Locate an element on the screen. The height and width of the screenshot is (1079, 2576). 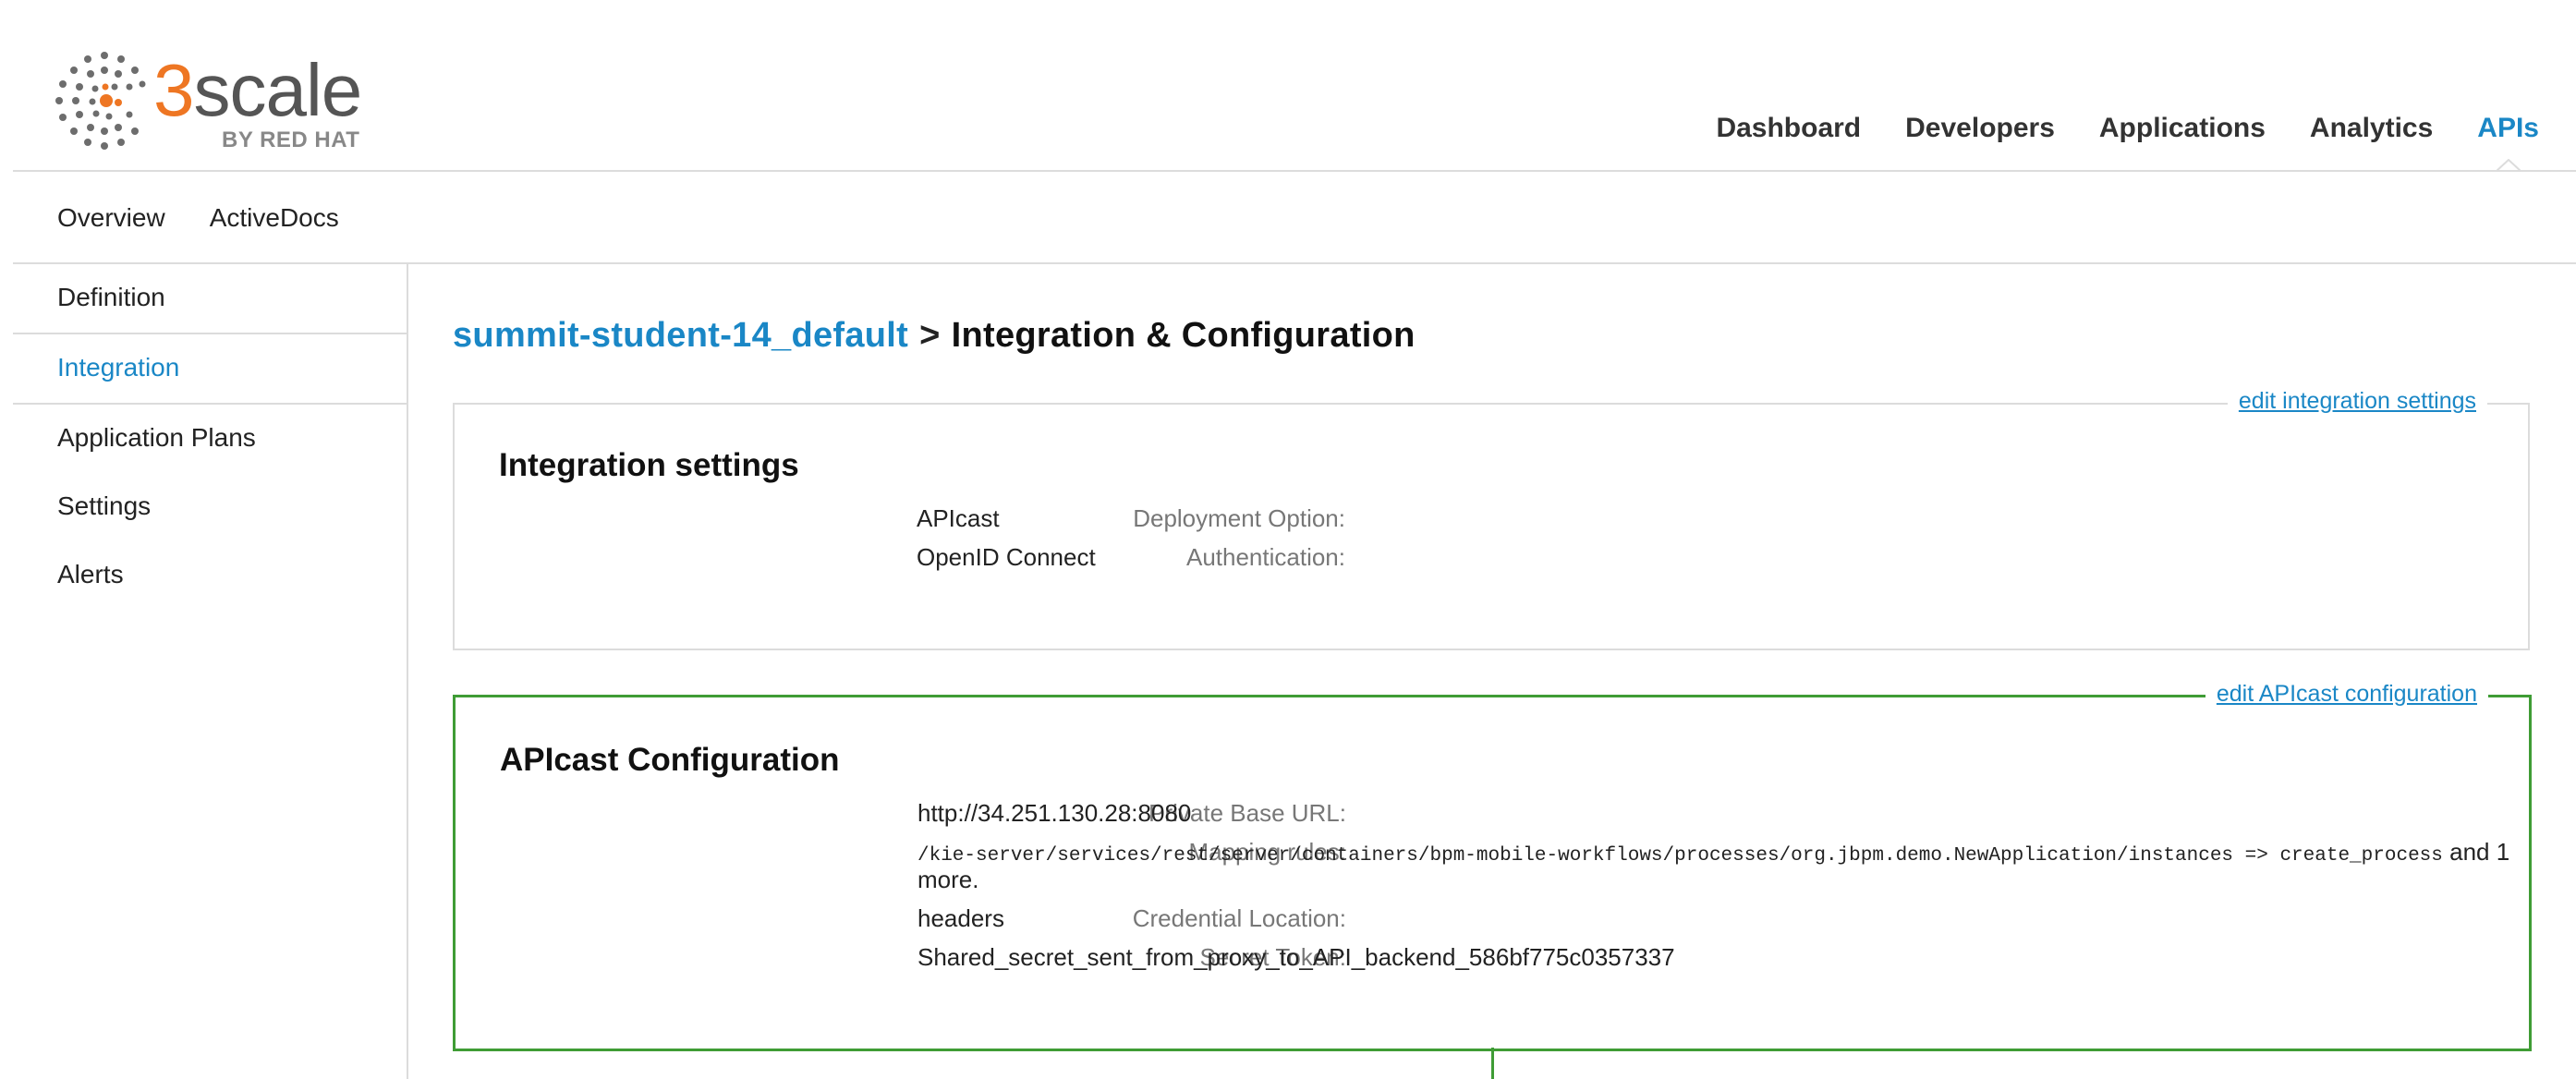
private-base-url-value: http://34.251.130.28:8080 is located at coordinates (1054, 813).